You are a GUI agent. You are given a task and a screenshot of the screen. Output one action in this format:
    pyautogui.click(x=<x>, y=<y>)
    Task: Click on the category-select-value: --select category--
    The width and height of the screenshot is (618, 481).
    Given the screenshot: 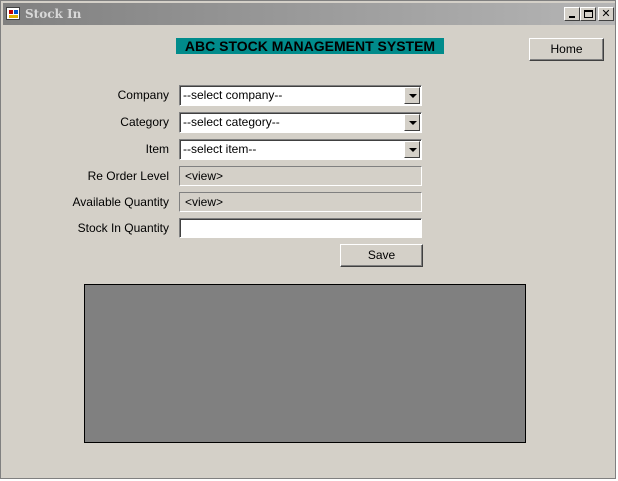 What is the action you would take?
    pyautogui.click(x=231, y=122)
    